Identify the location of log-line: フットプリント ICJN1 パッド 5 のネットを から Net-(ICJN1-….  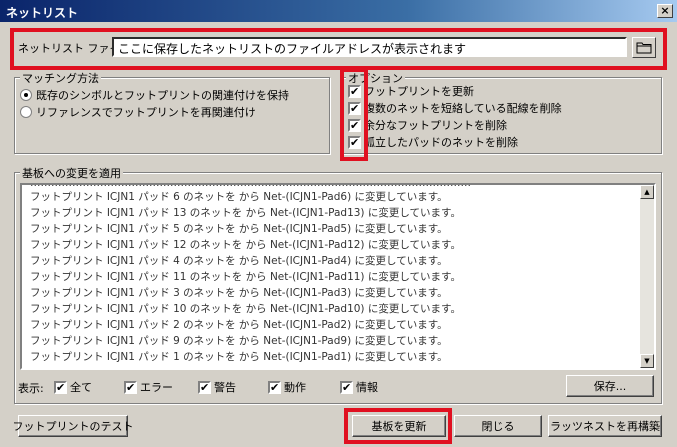
(239, 229).